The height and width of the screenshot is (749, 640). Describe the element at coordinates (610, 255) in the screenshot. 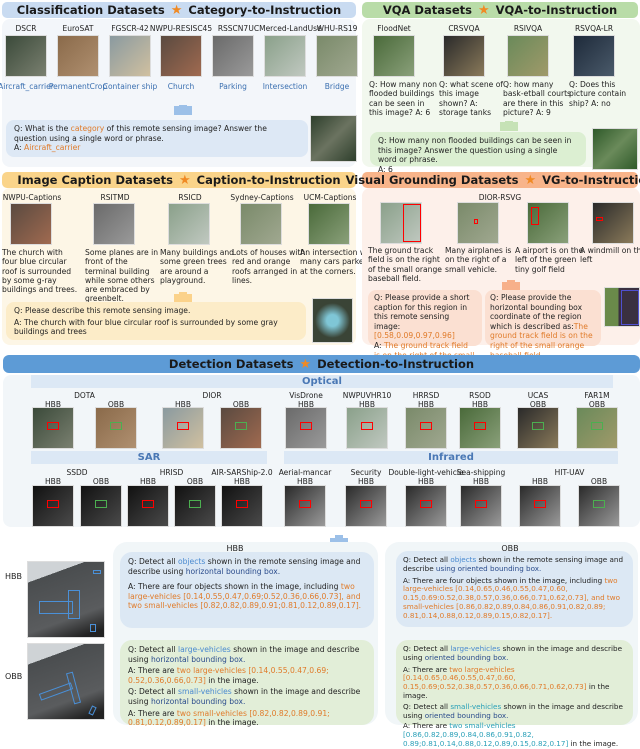

I see `grounding-caption: A windmill on the left` at that location.